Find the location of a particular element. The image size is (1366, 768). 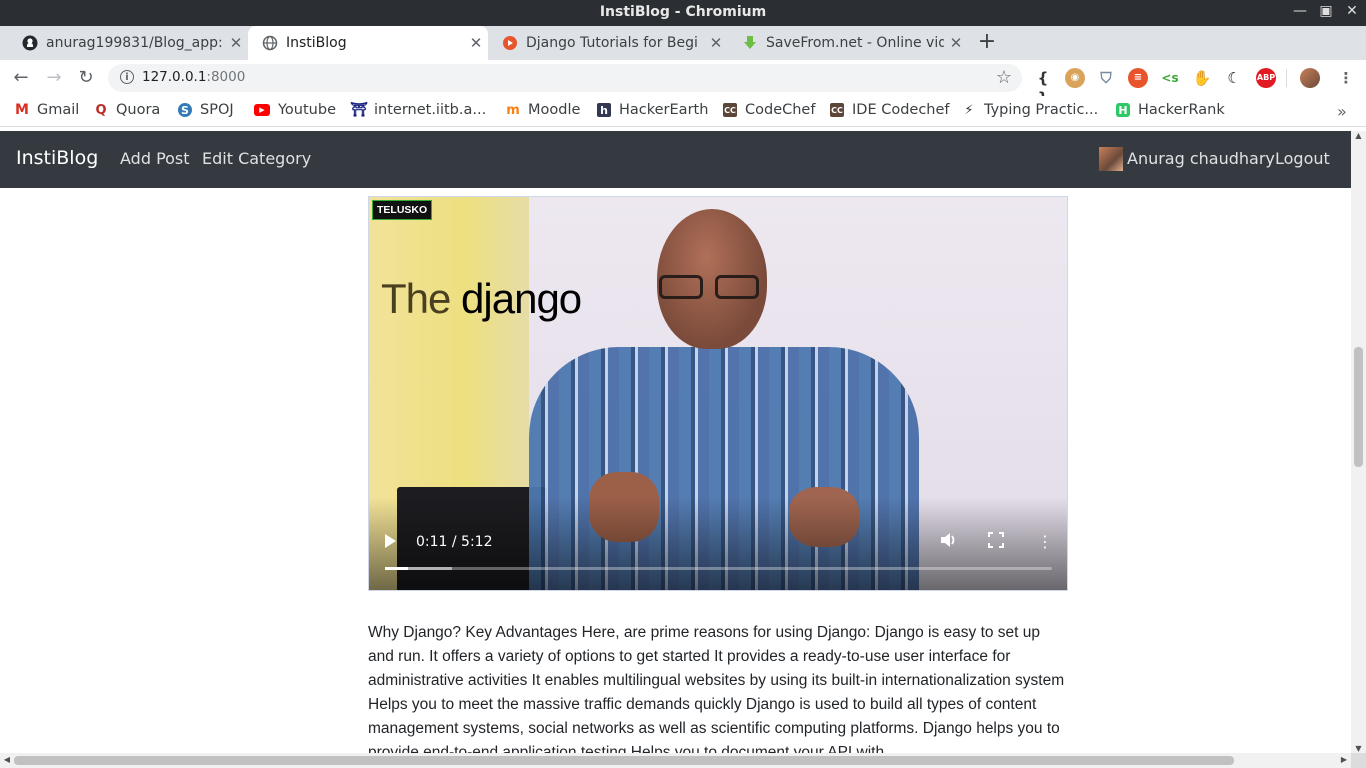

spoj-icon: S is located at coordinates (185, 110).